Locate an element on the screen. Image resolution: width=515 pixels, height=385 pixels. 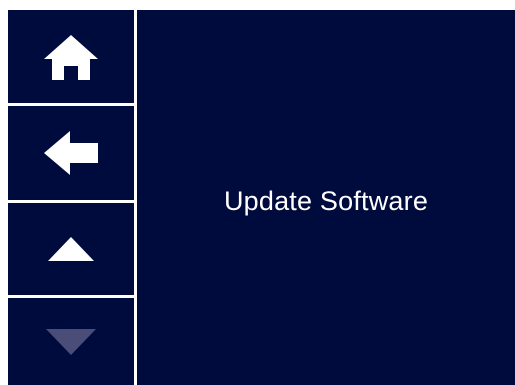
home-icon is located at coordinates (71, 57).